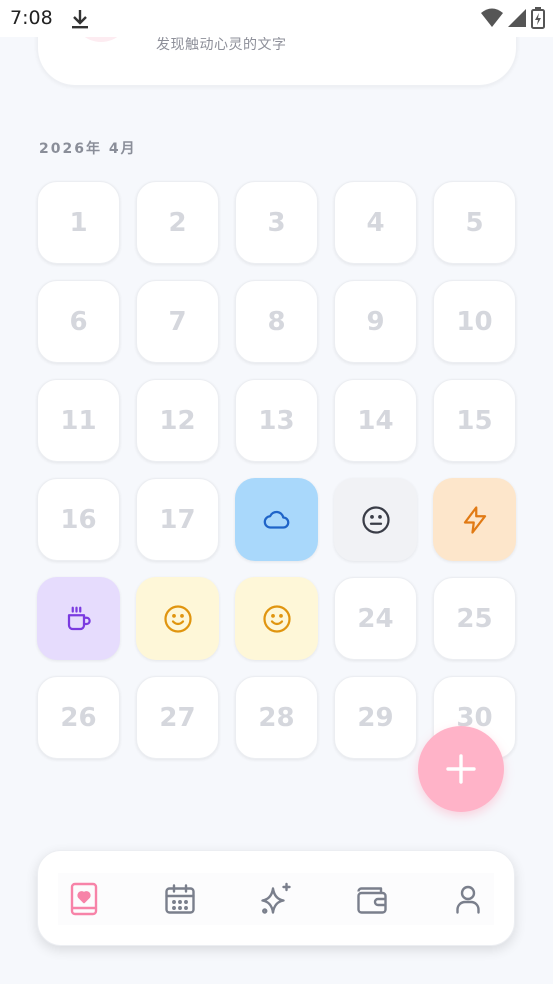 This screenshot has width=553, height=984. I want to click on nav-profile, so click(468, 899).